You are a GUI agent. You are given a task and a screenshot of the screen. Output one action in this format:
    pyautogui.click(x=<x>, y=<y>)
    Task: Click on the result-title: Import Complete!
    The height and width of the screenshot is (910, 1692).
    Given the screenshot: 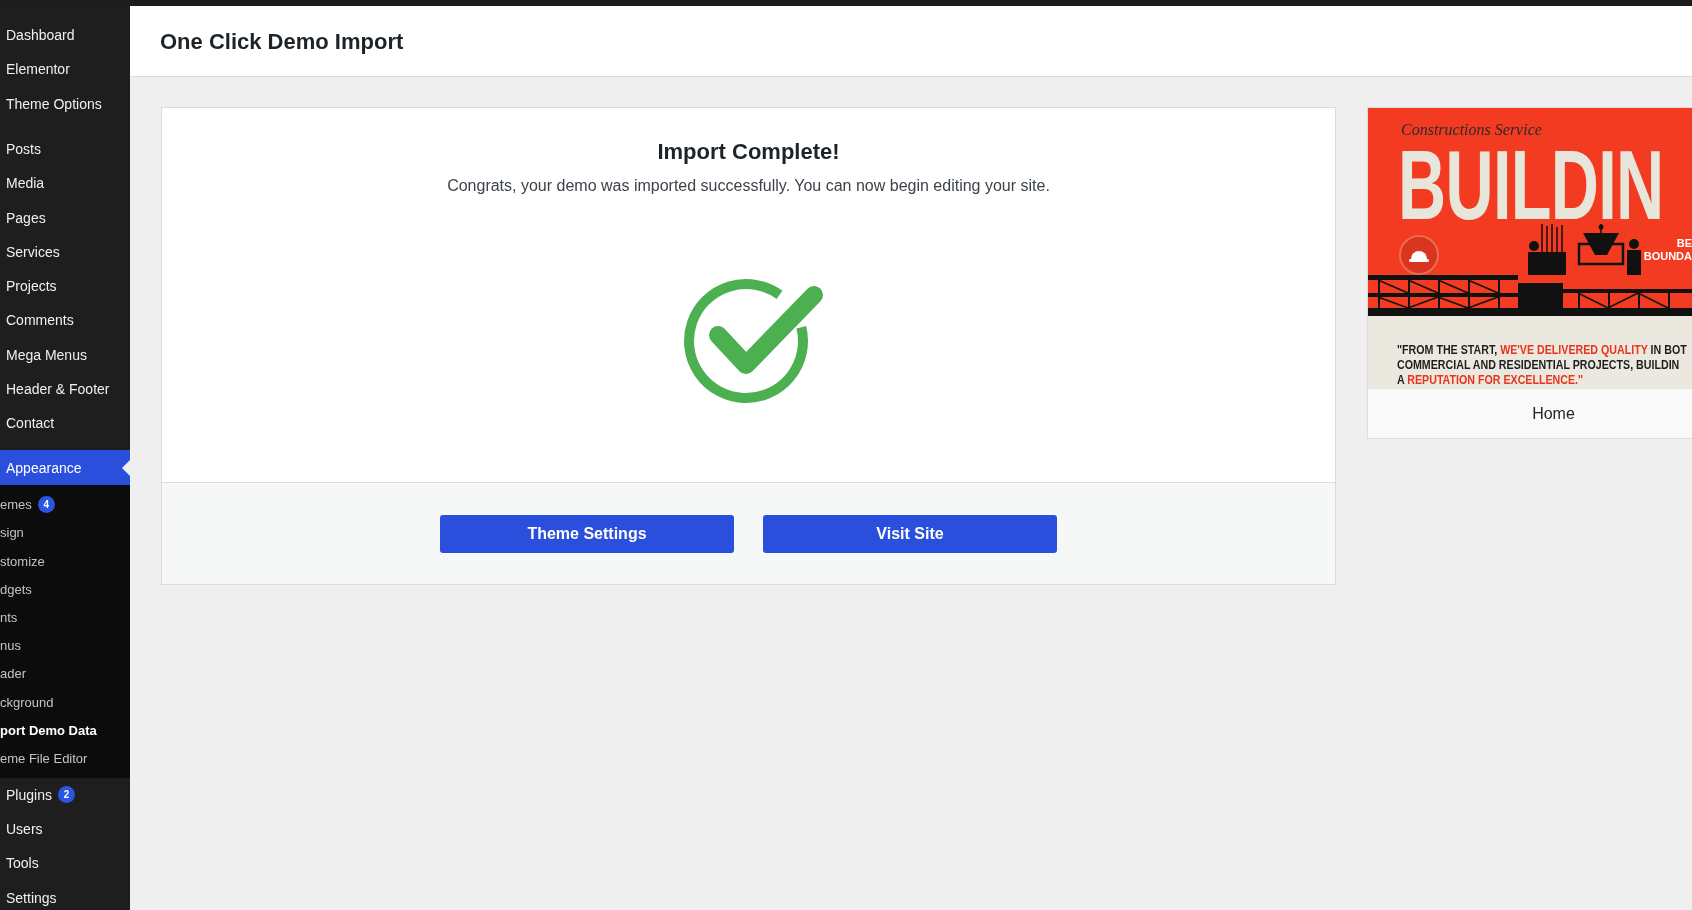 What is the action you would take?
    pyautogui.click(x=748, y=152)
    